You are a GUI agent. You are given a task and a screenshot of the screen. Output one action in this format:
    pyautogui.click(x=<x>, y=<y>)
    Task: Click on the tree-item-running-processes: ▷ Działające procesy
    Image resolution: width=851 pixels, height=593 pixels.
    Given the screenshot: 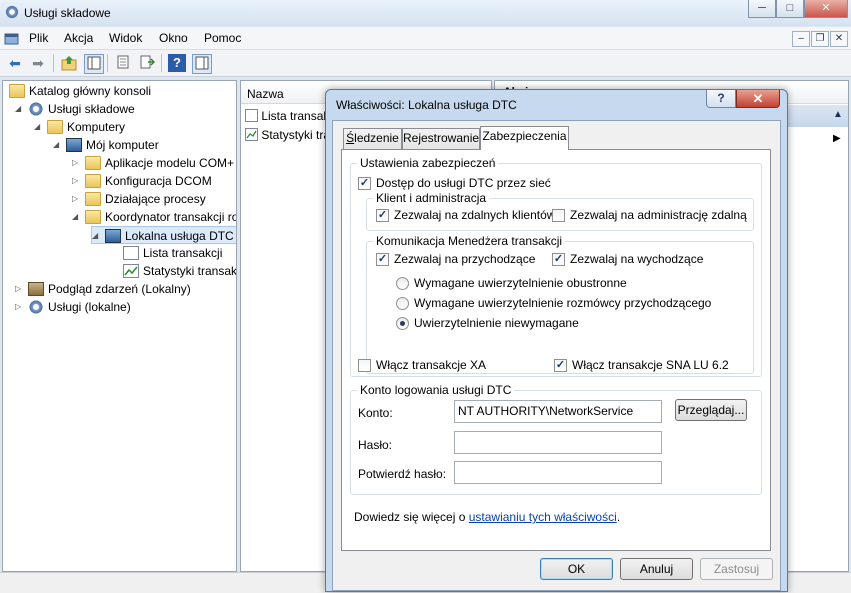 What is the action you would take?
    pyautogui.click(x=139, y=199)
    